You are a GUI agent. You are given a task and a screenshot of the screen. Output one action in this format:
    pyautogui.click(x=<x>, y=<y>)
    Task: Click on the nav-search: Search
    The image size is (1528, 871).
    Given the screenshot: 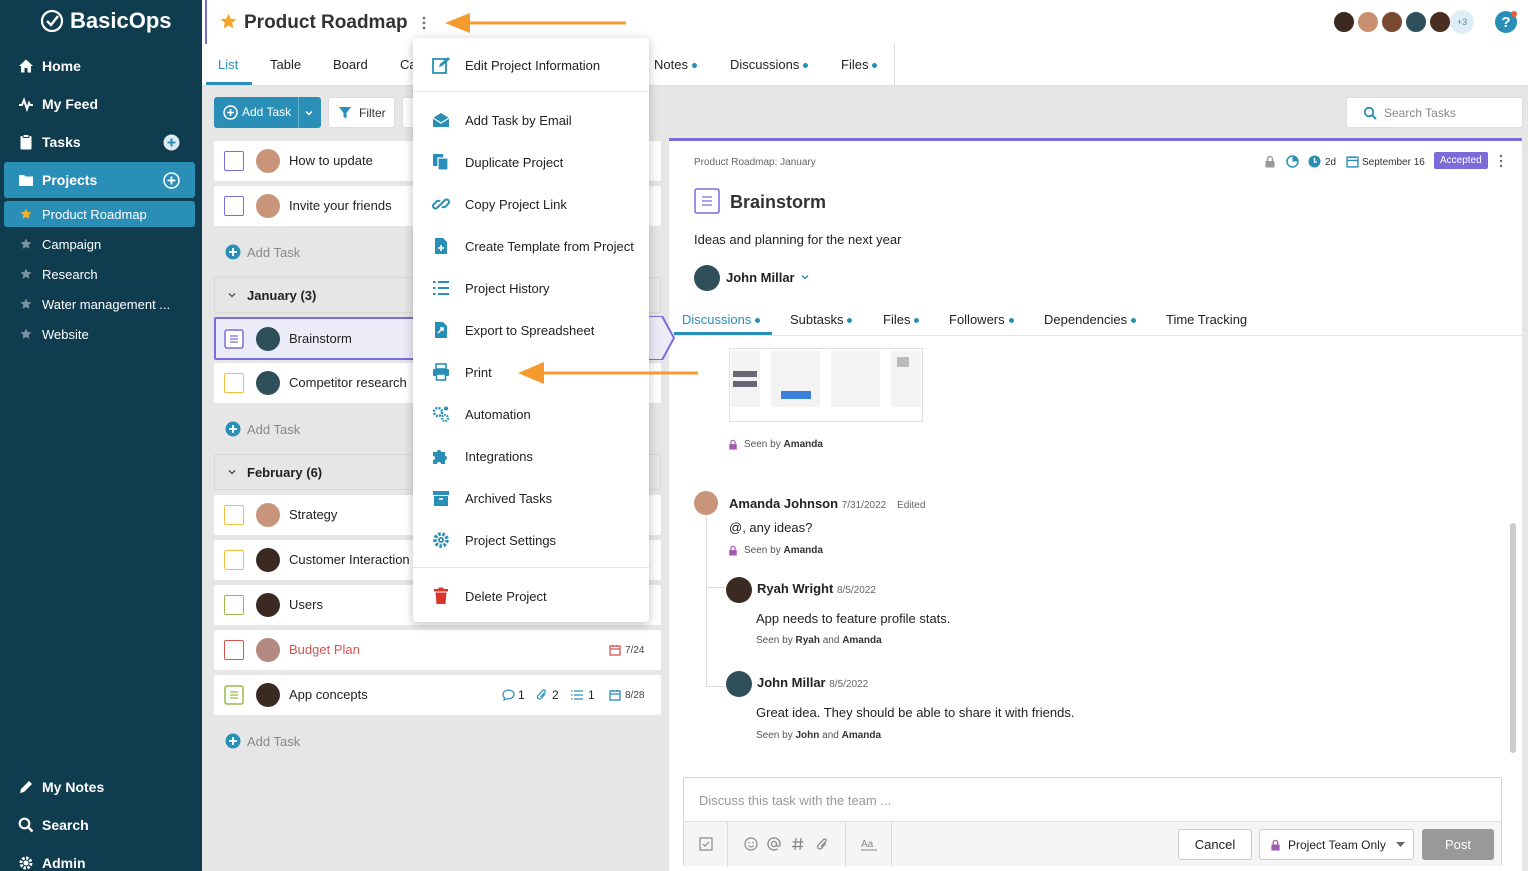 What is the action you would take?
    pyautogui.click(x=101, y=825)
    